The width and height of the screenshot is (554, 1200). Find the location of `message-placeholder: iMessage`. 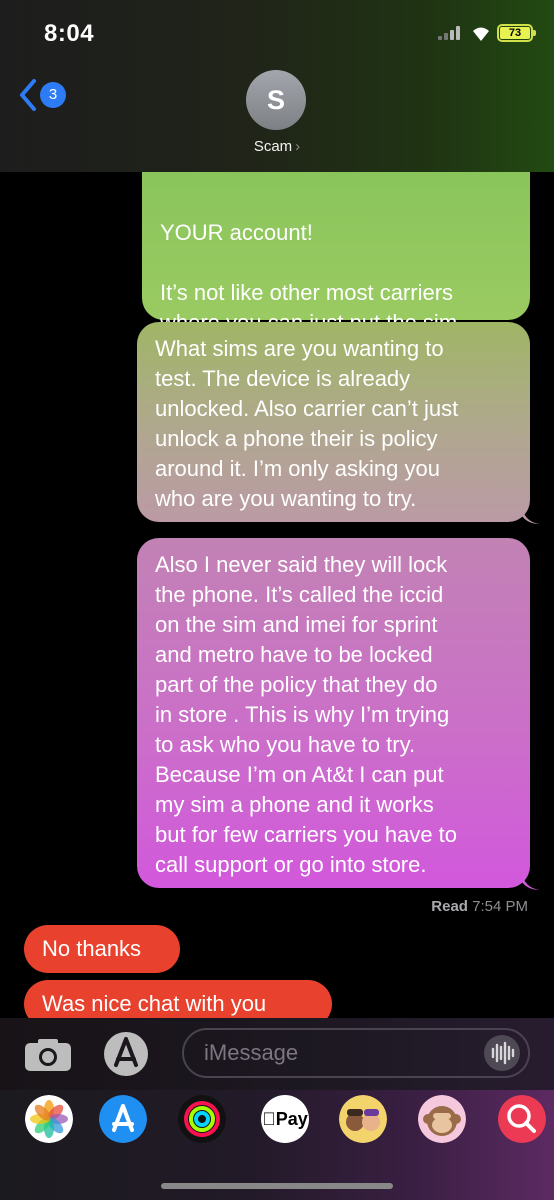

message-placeholder: iMessage is located at coordinates (251, 1052).